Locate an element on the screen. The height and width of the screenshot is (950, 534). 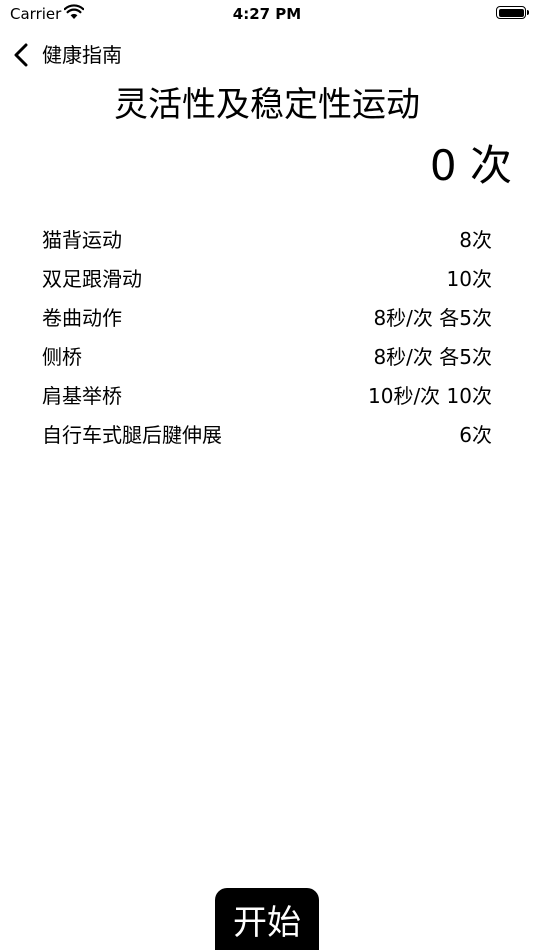
exercise-reps: 10秒/次 10次 is located at coordinates (430, 396).